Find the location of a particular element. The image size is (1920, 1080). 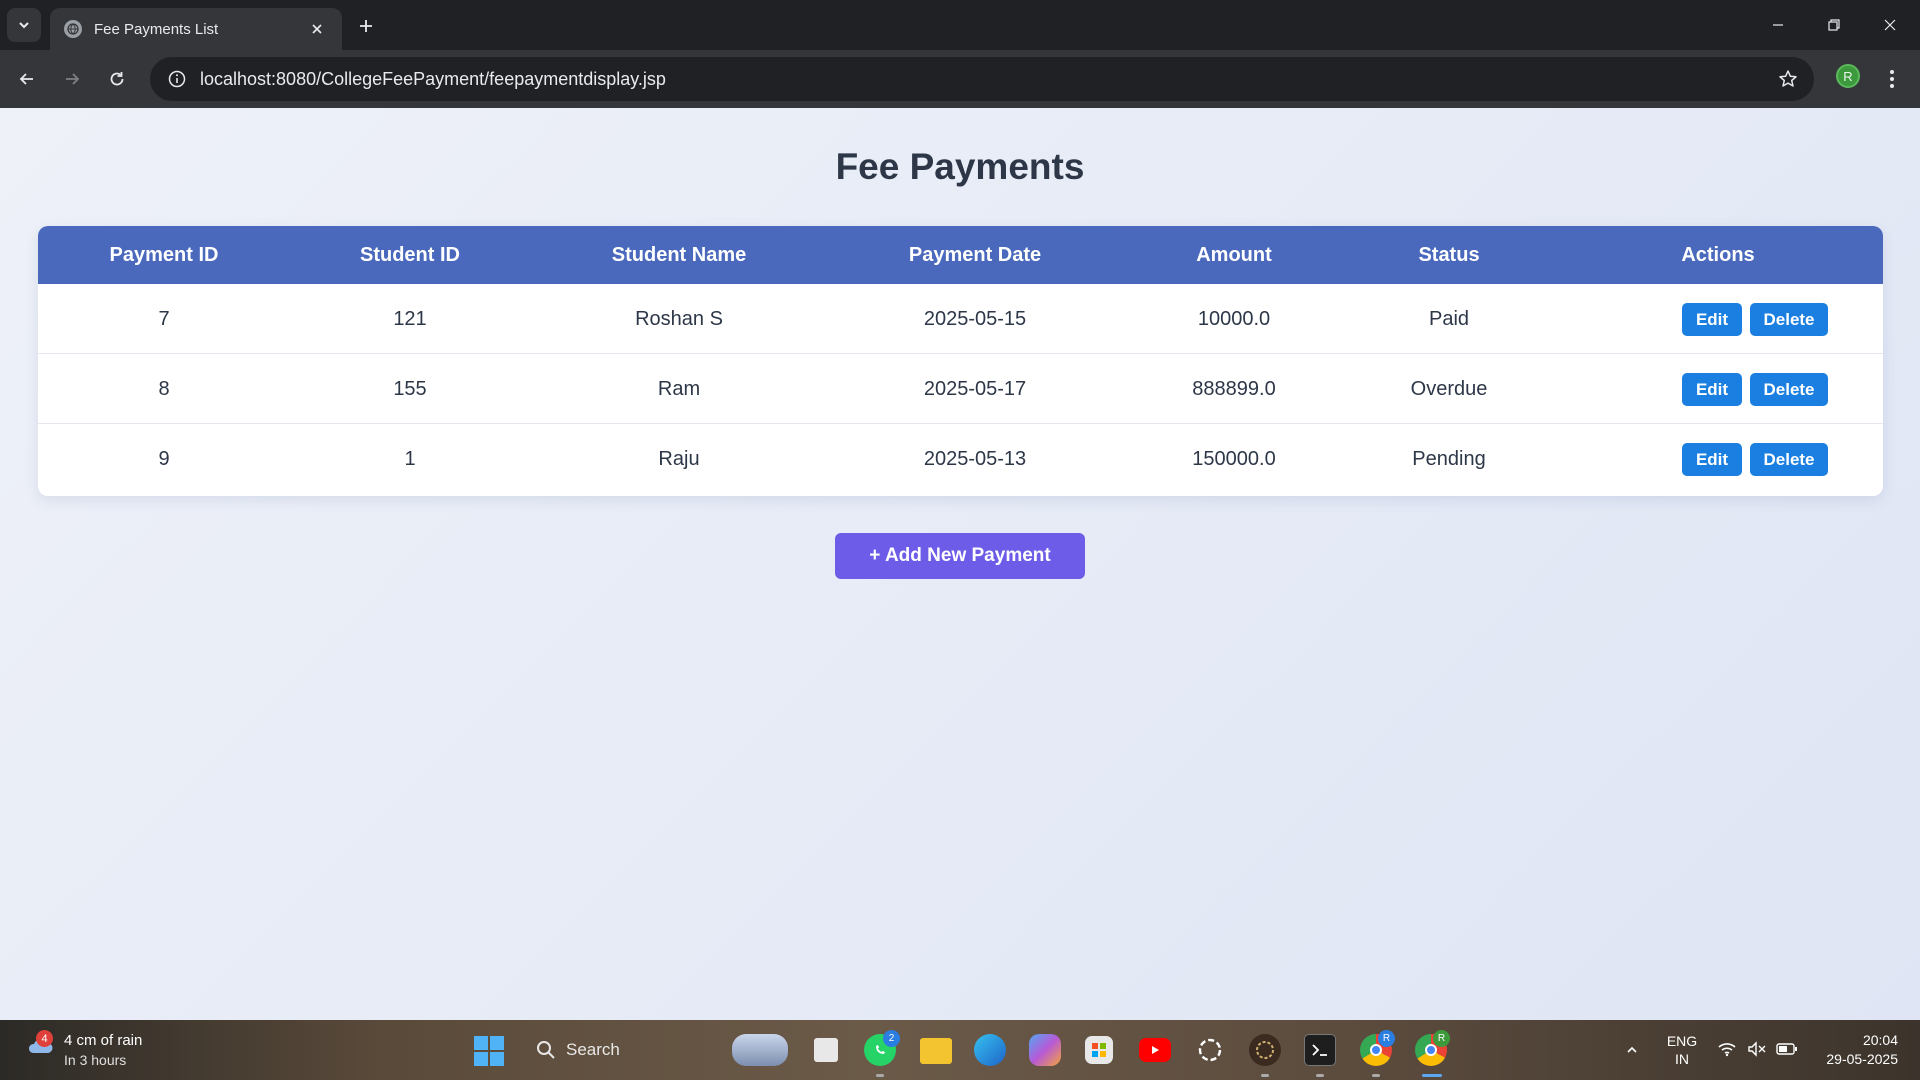

column-header-payment-id: Payment ID is located at coordinates (164, 255).